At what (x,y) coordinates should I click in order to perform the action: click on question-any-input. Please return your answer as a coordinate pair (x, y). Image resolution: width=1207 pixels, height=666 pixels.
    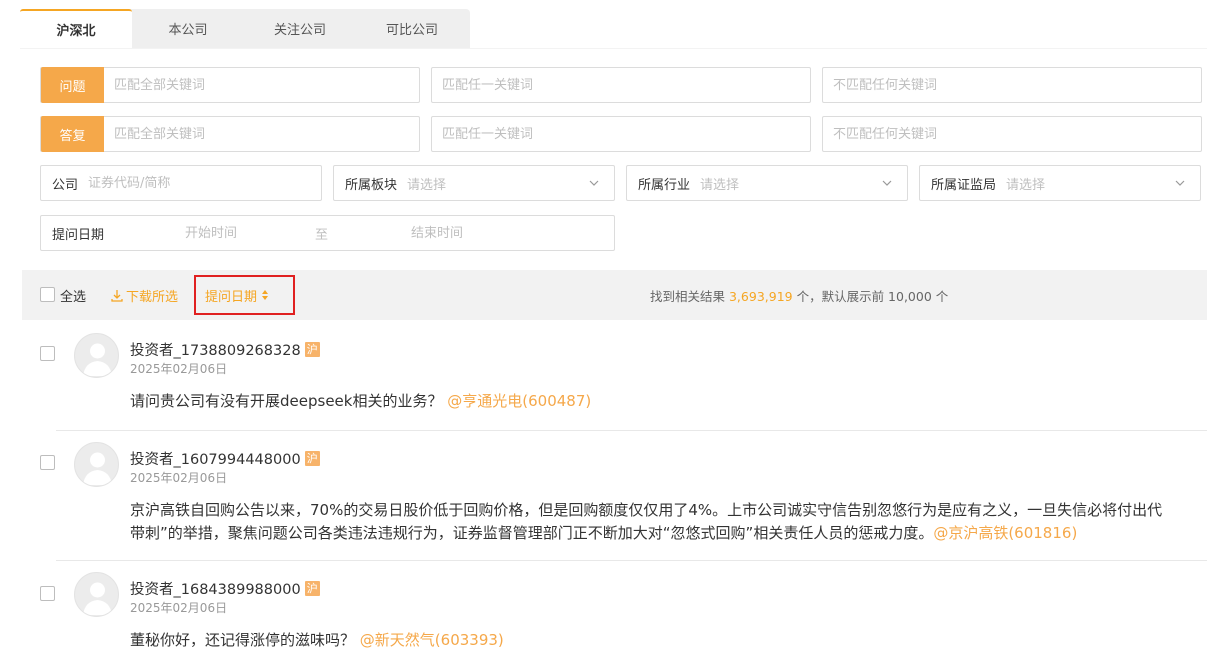
    Looking at the image, I should click on (621, 85).